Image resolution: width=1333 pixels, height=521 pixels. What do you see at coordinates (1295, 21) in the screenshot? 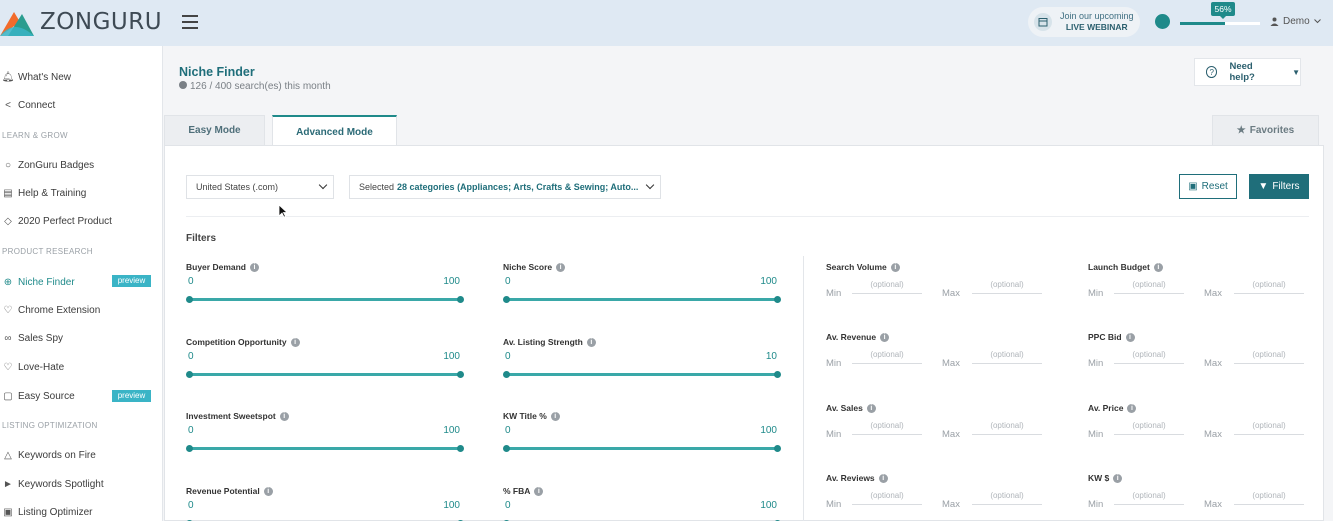
I see `user-menu: Demo` at bounding box center [1295, 21].